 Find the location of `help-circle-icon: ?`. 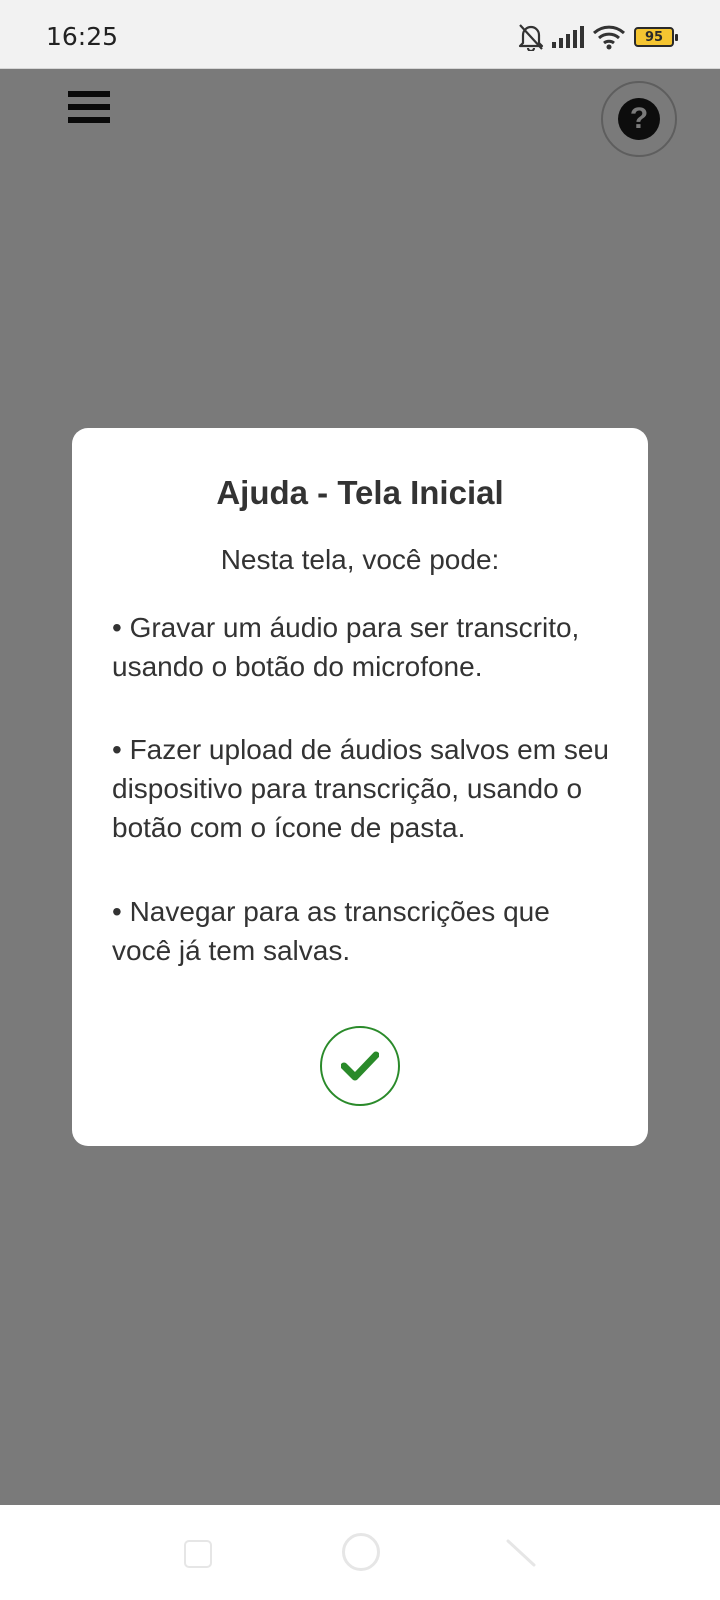

help-circle-icon: ? is located at coordinates (639, 119).